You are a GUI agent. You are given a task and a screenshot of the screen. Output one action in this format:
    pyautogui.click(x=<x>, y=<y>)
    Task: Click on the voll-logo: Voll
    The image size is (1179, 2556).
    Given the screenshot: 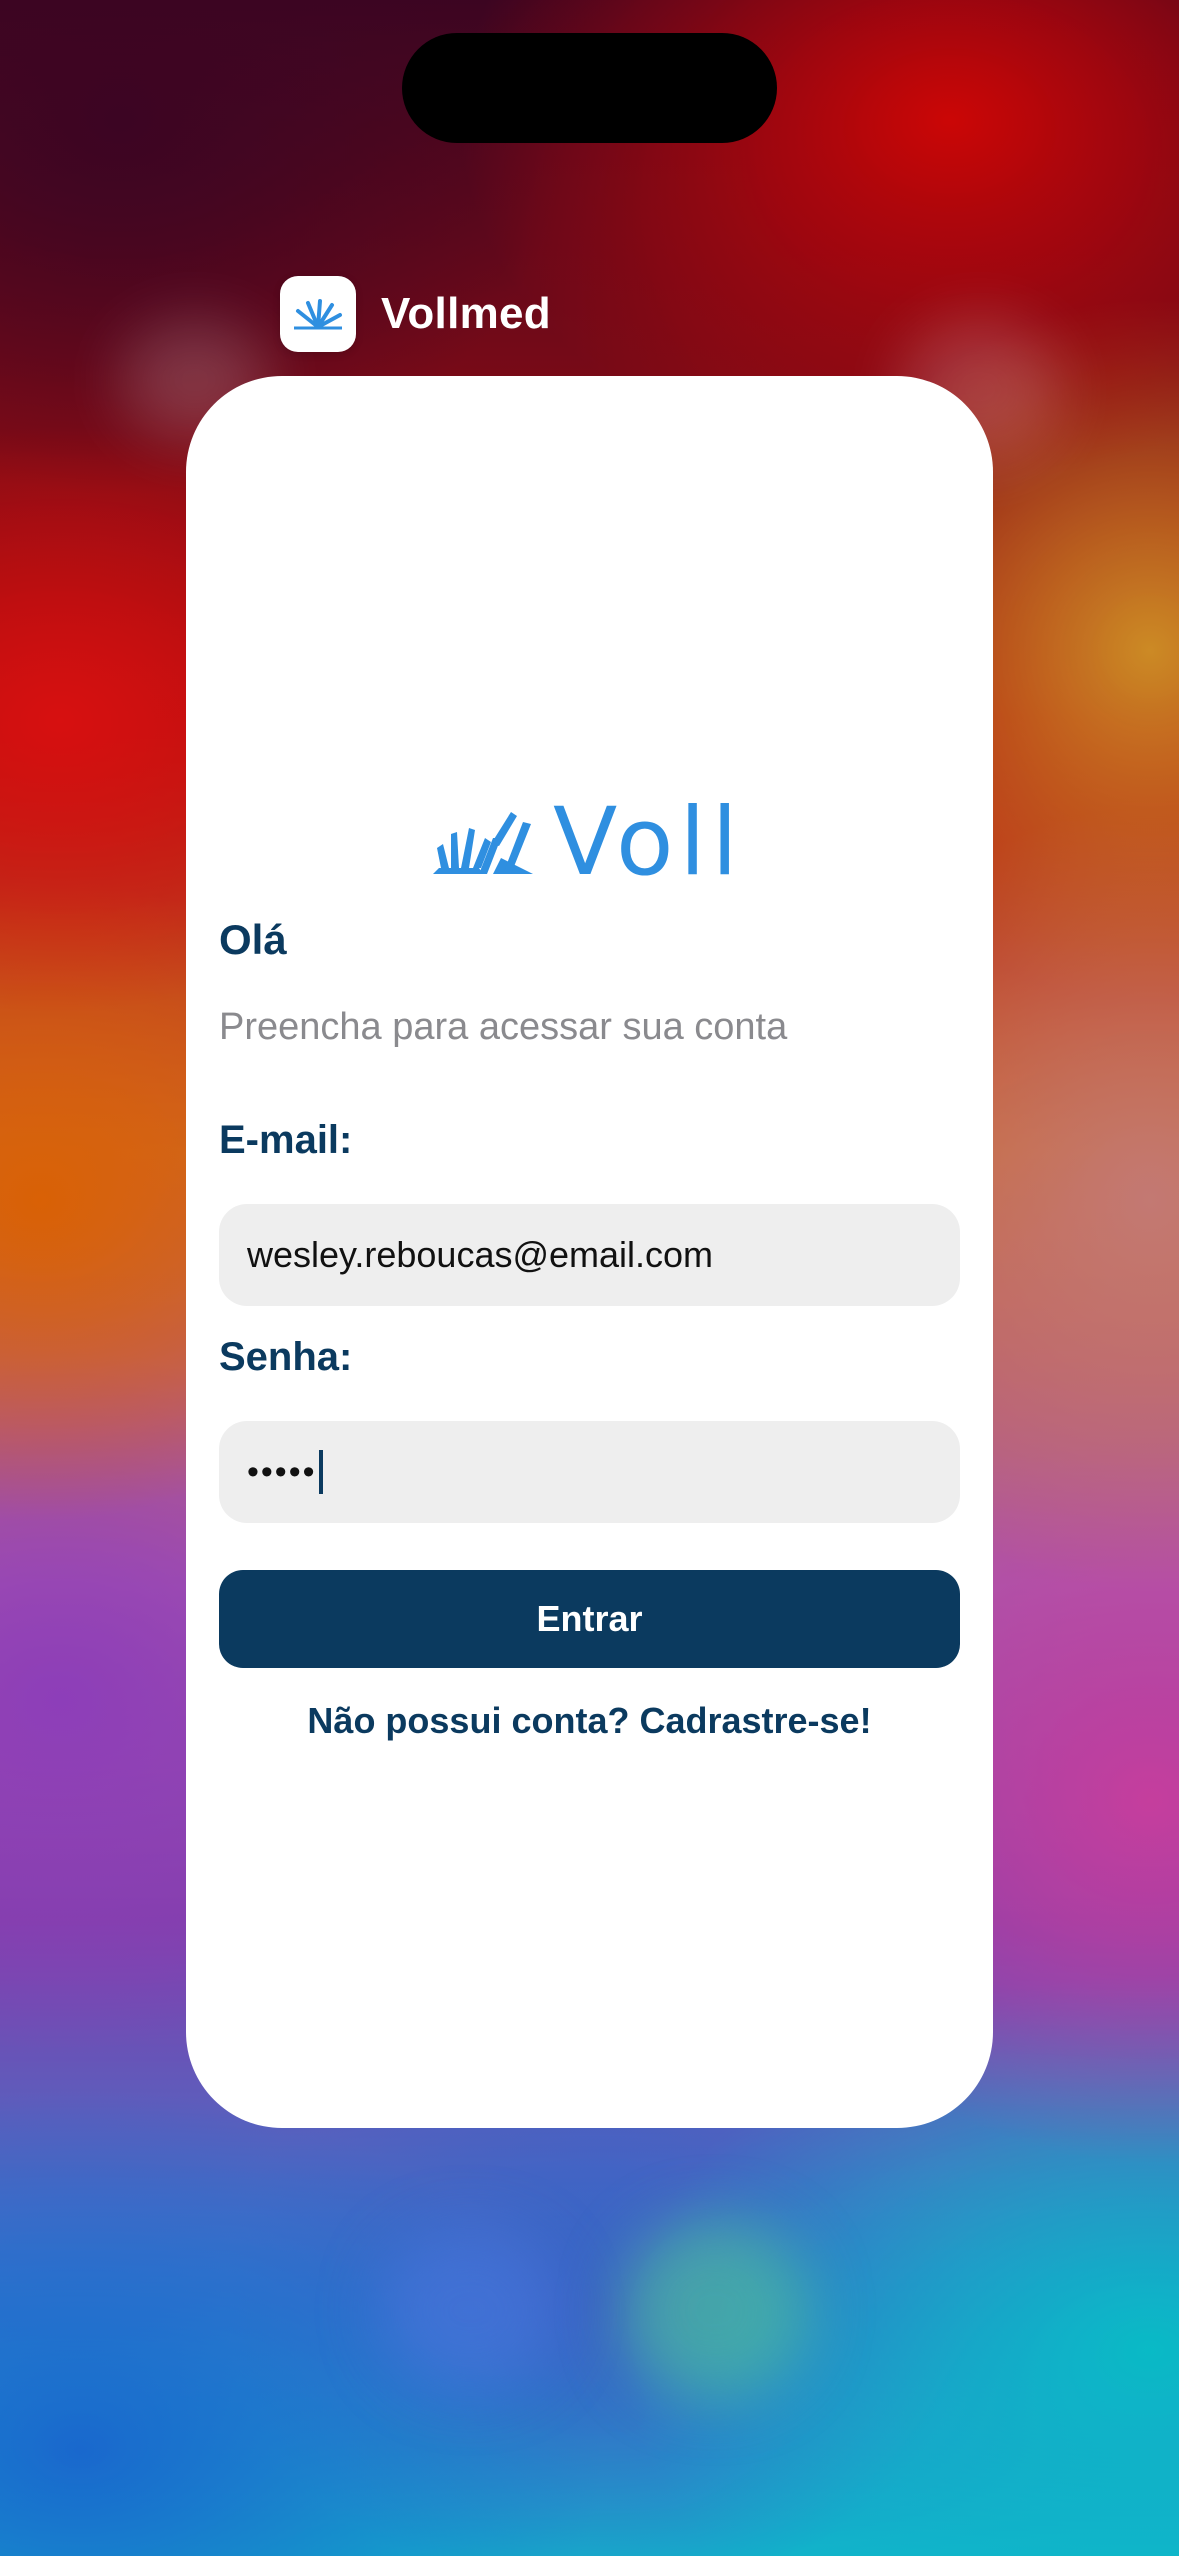 What is the action you would take?
    pyautogui.click(x=588, y=838)
    